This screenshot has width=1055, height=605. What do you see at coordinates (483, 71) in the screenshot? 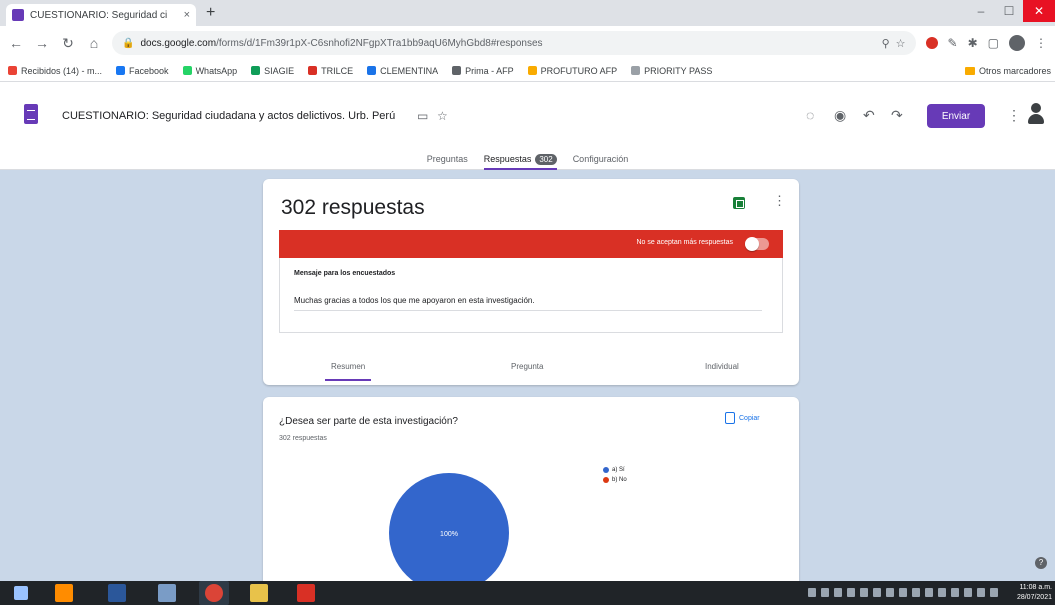
I see `bookmark-item: Prima - AFP` at bounding box center [483, 71].